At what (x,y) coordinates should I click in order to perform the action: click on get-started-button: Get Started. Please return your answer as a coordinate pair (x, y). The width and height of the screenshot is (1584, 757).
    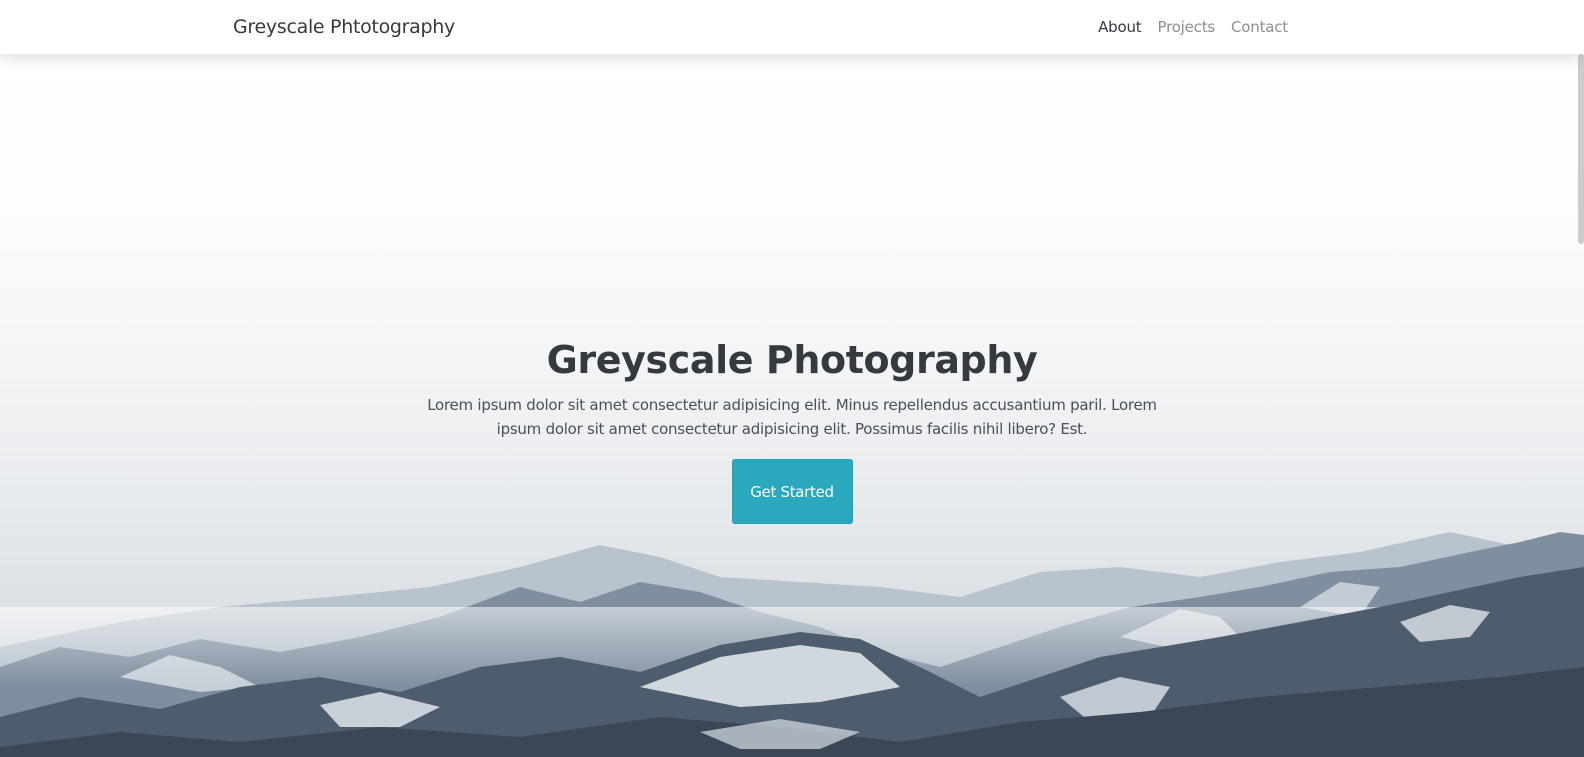
    Looking at the image, I should click on (792, 491).